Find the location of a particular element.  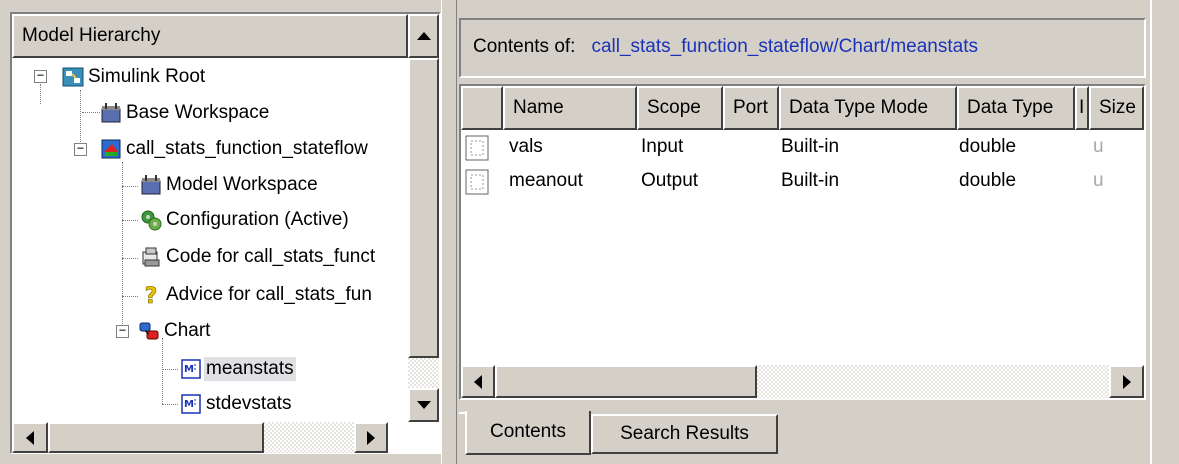

tab-contents: Contents is located at coordinates (528, 433).